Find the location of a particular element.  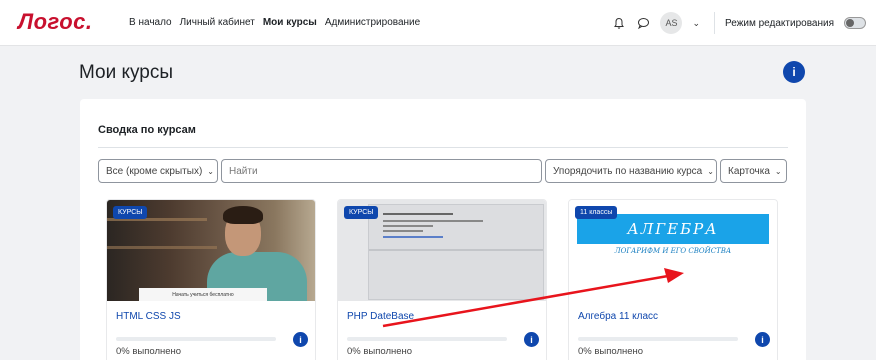

sort-dropdown: Упорядочить по названию курса ⌄ is located at coordinates (631, 171).